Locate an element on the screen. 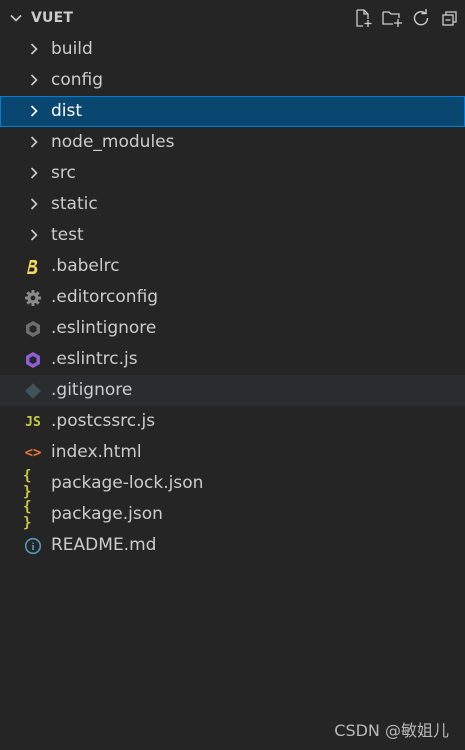  tree-file-eslintrc: .eslintrc.js is located at coordinates (232, 359).